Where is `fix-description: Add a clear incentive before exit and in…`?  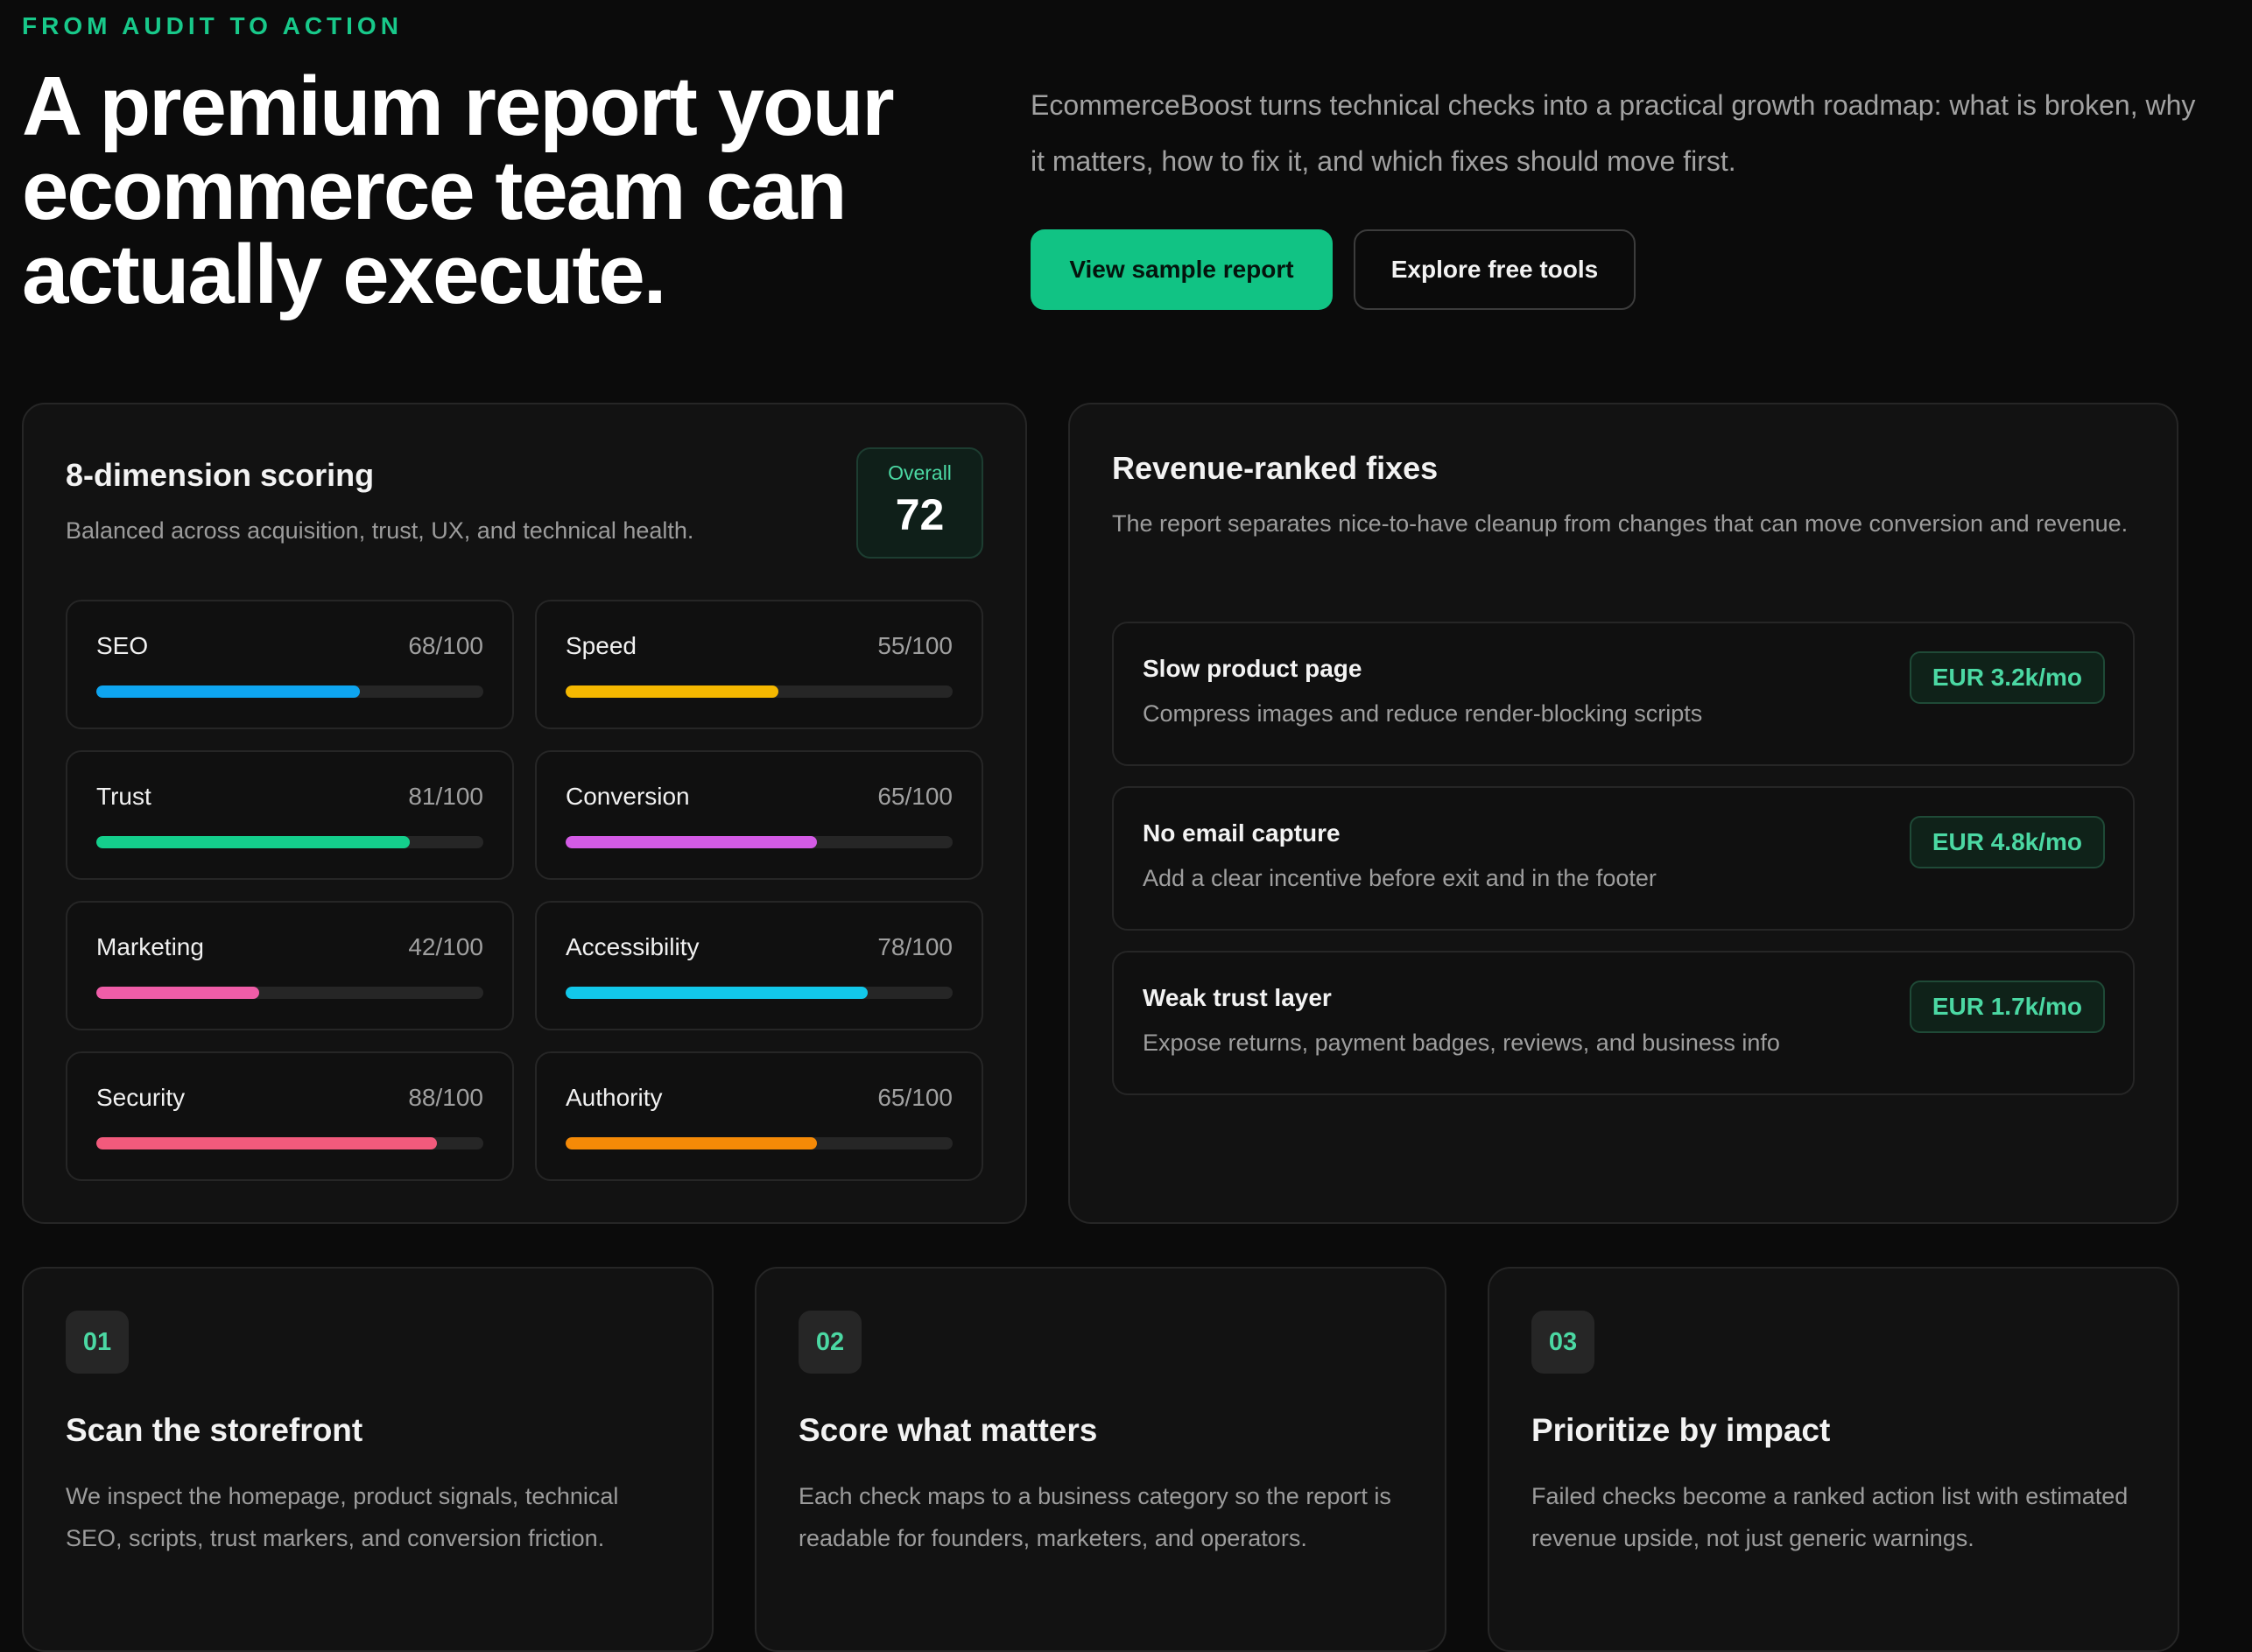 fix-description: Add a clear incentive before exit and in… is located at coordinates (1400, 878).